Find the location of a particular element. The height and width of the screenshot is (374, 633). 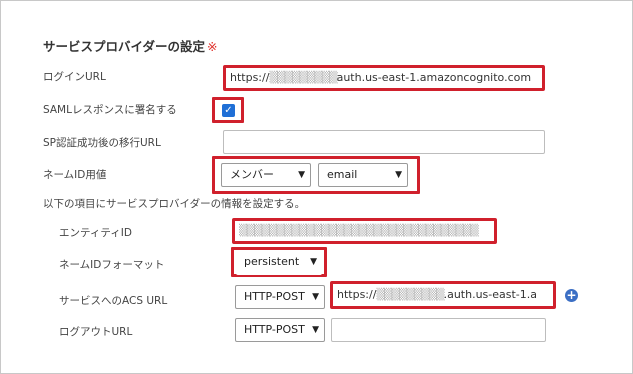

acs-url-prefix: https:// is located at coordinates (357, 294).